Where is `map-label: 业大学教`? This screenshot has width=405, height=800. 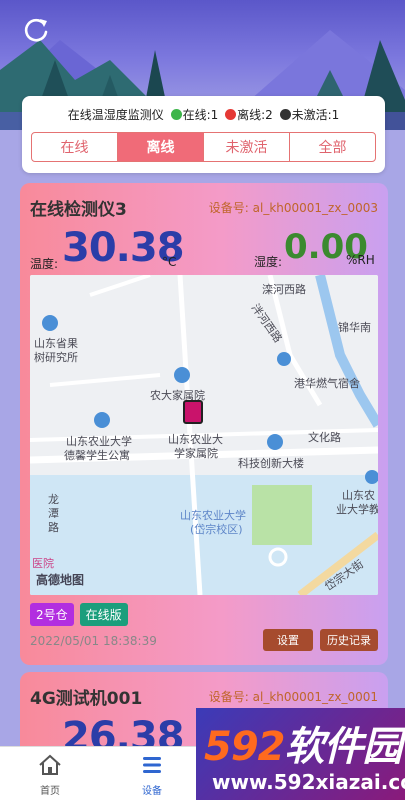
map-label: 业大学教 is located at coordinates (357, 509).